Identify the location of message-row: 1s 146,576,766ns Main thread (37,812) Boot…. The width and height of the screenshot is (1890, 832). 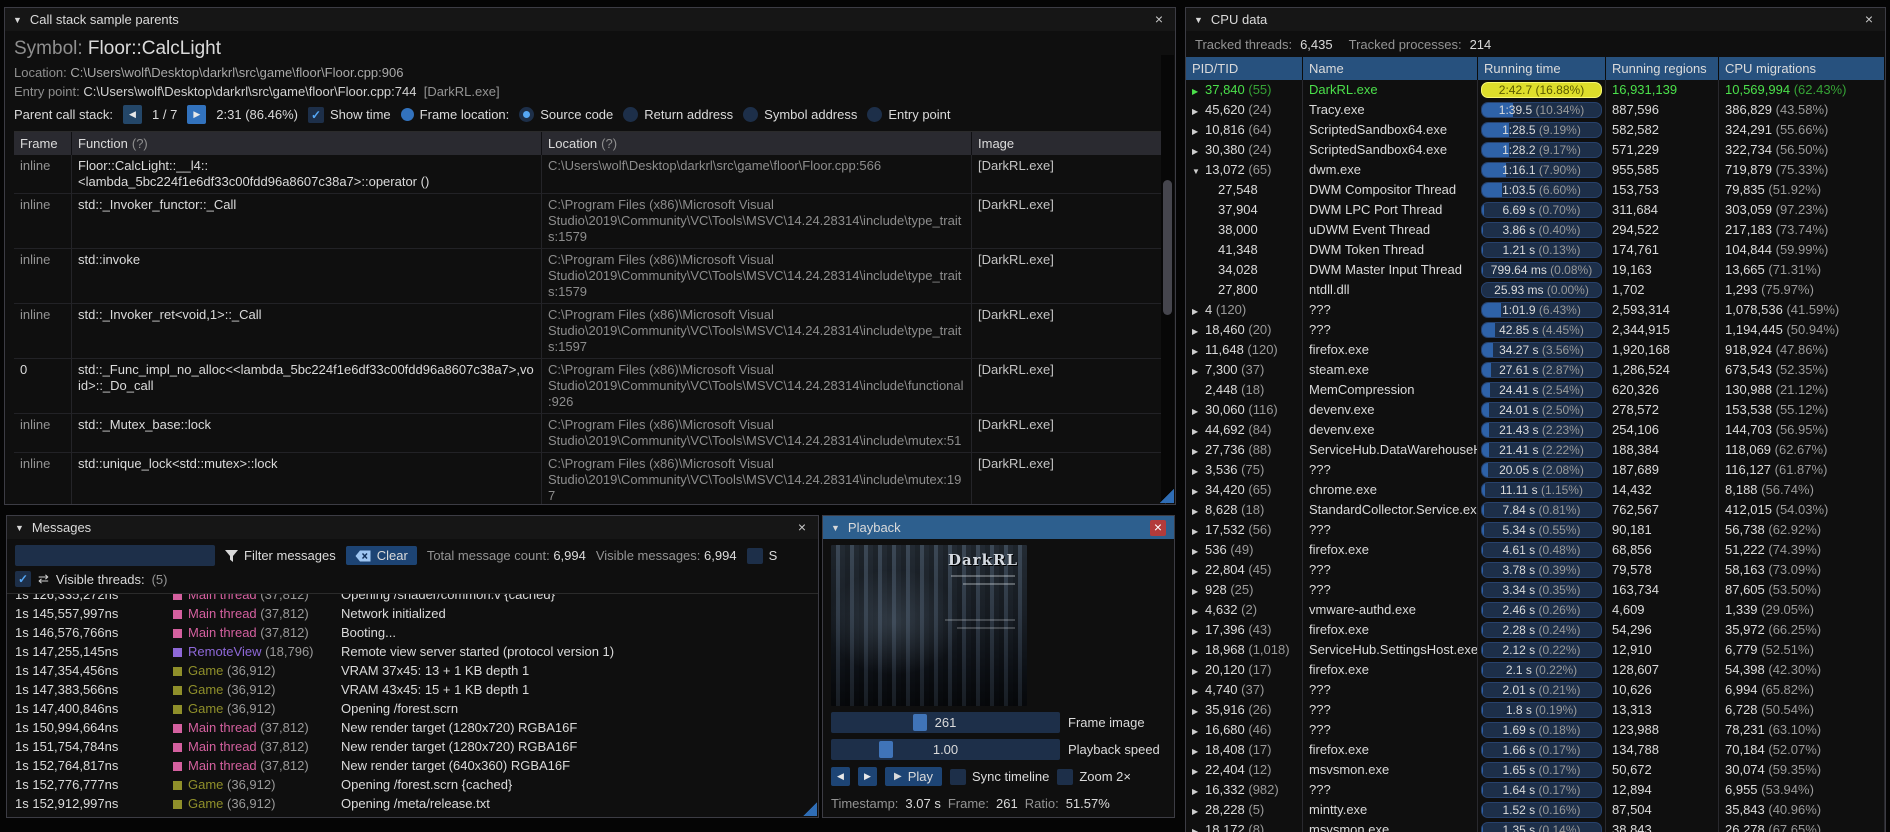
(412, 632).